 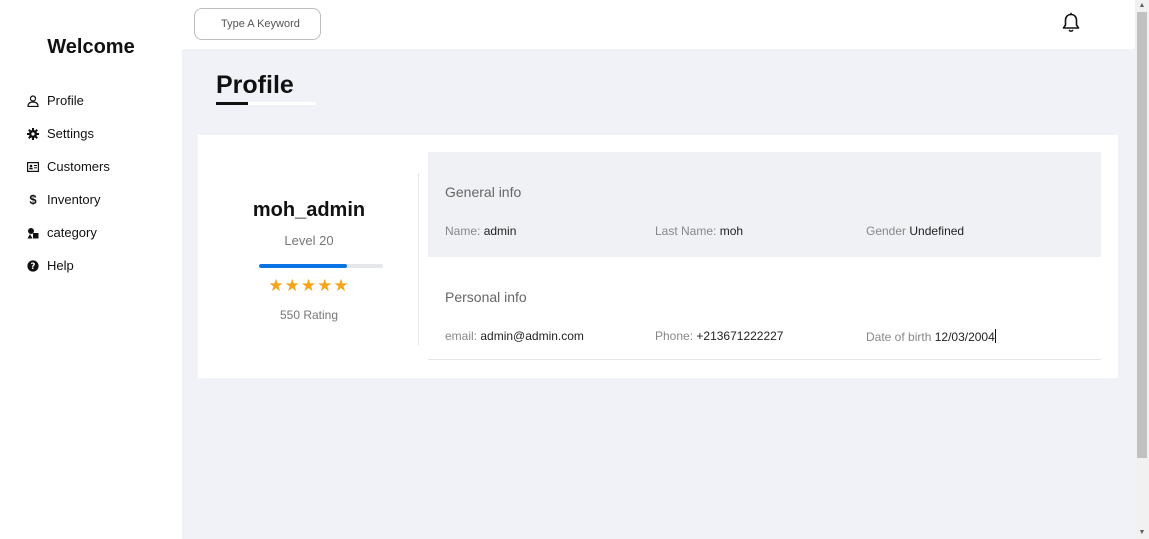 What do you see at coordinates (309, 240) in the screenshot?
I see `level-label: Level 20` at bounding box center [309, 240].